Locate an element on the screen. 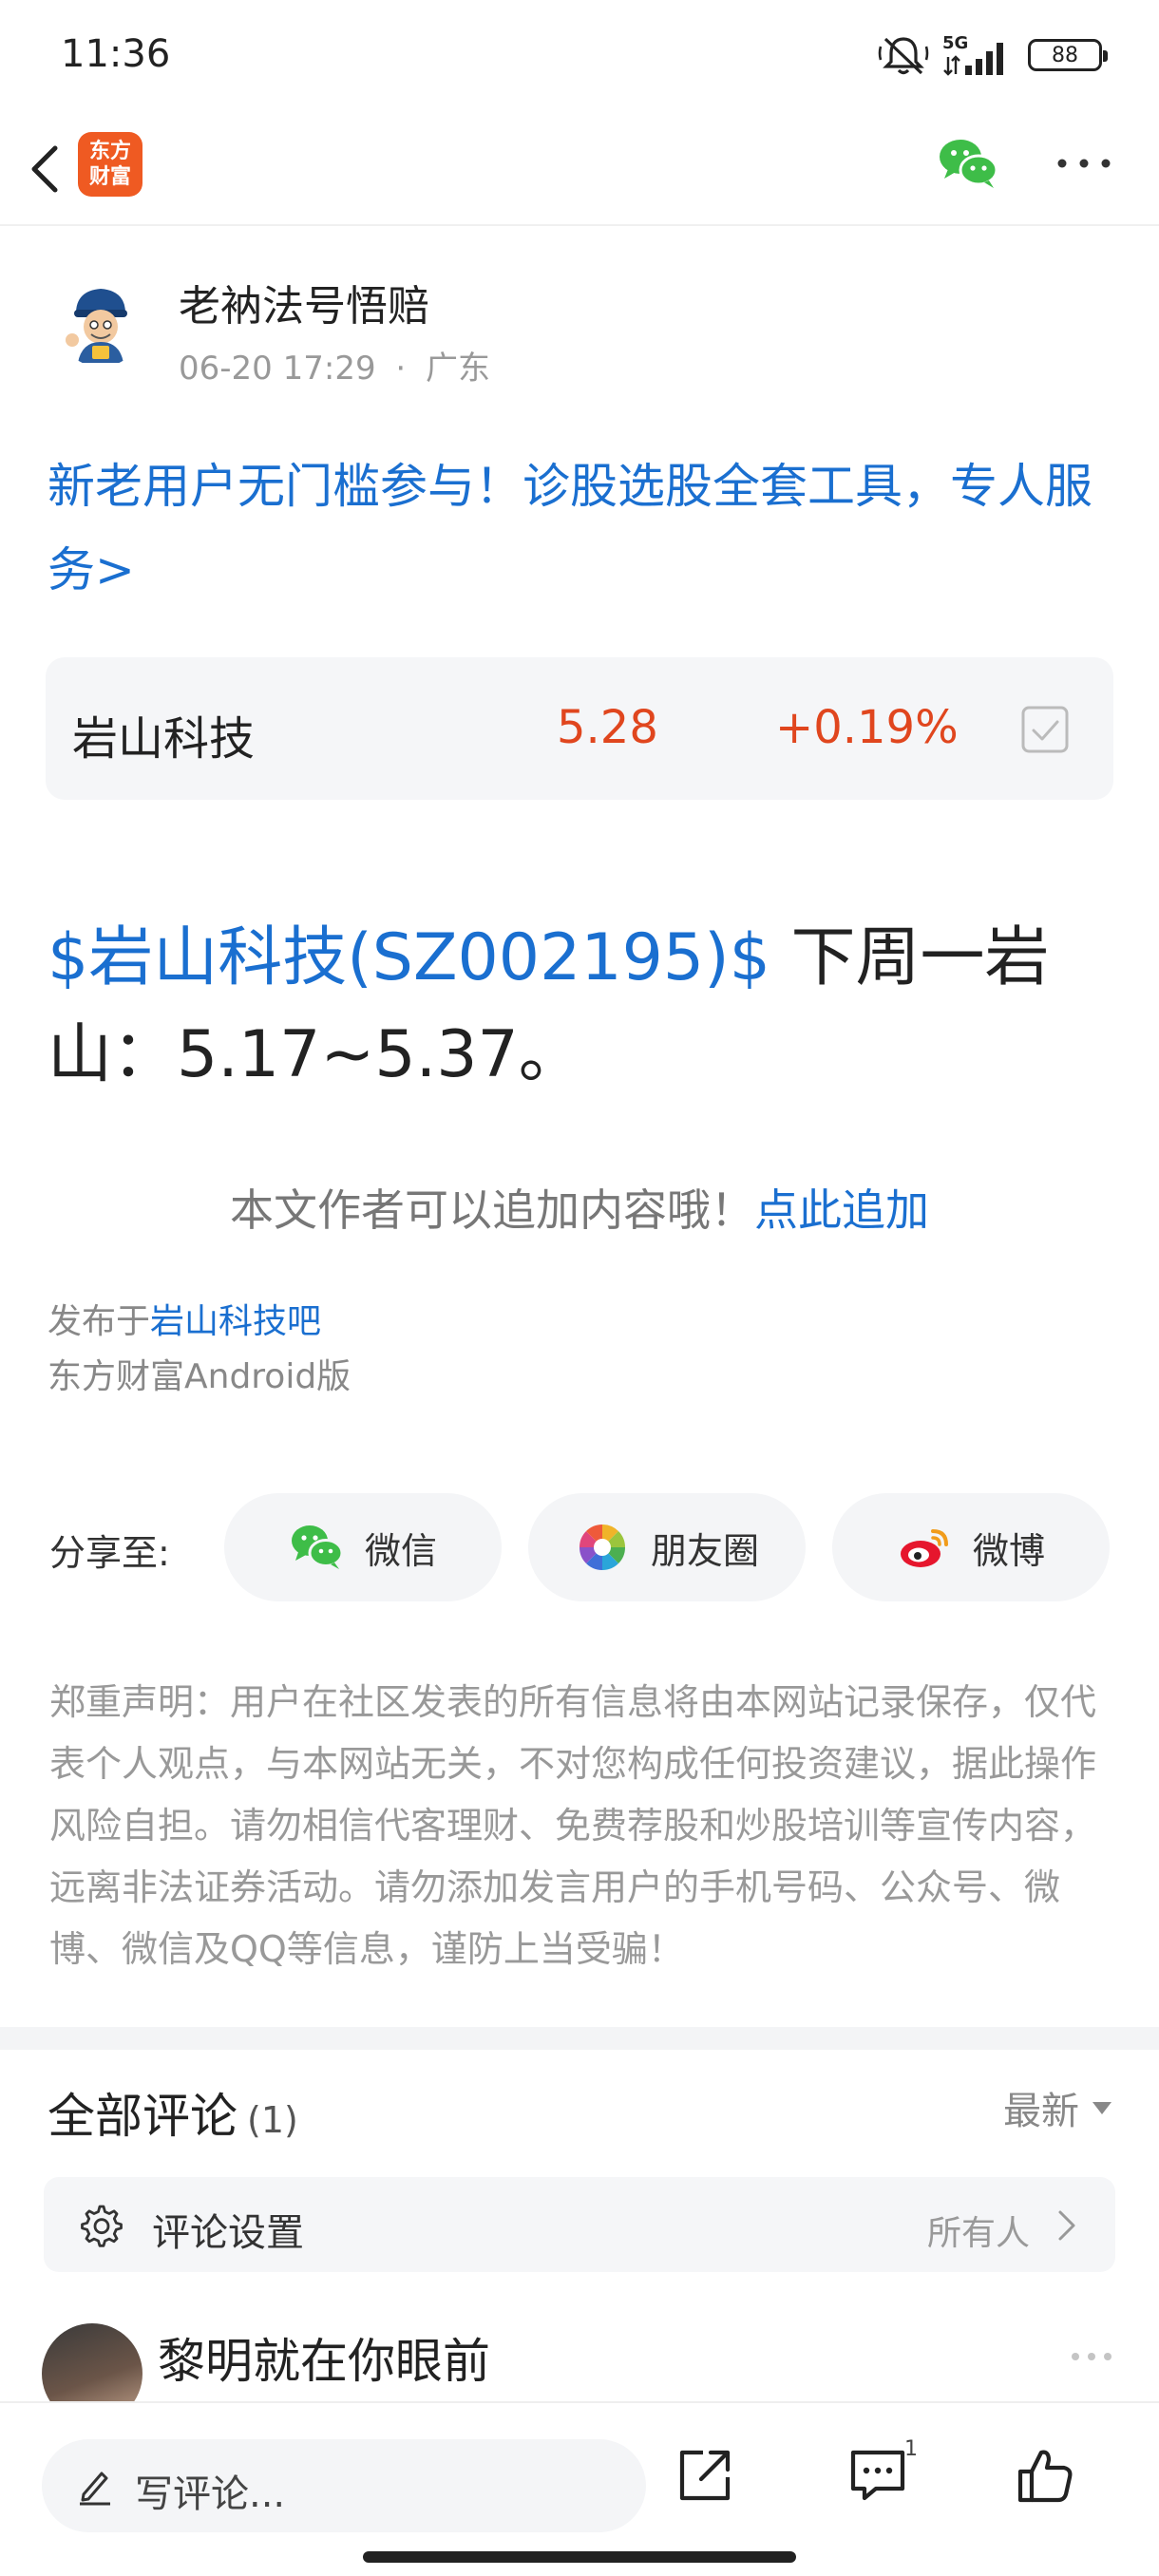  published-in: 发布于岩山科技吧 is located at coordinates (184, 1318).